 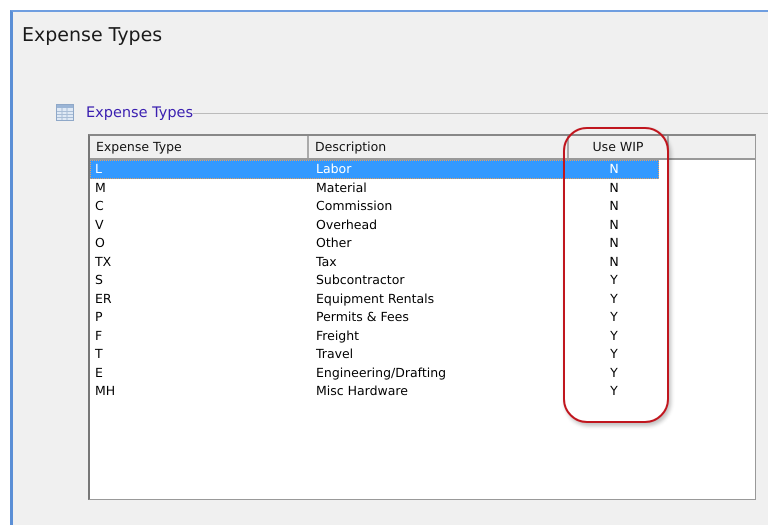 What do you see at coordinates (362, 391) in the screenshot?
I see `table-cell-text: Misc Hardware` at bounding box center [362, 391].